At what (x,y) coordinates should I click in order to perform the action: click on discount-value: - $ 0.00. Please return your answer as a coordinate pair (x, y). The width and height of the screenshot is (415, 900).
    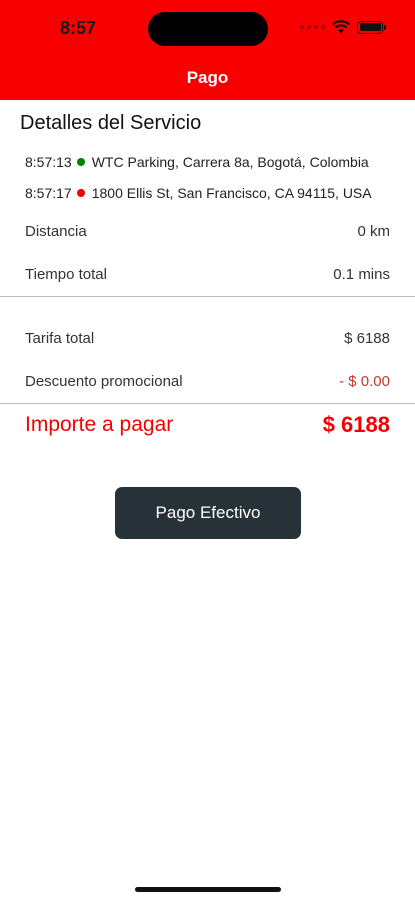
    Looking at the image, I should click on (364, 381).